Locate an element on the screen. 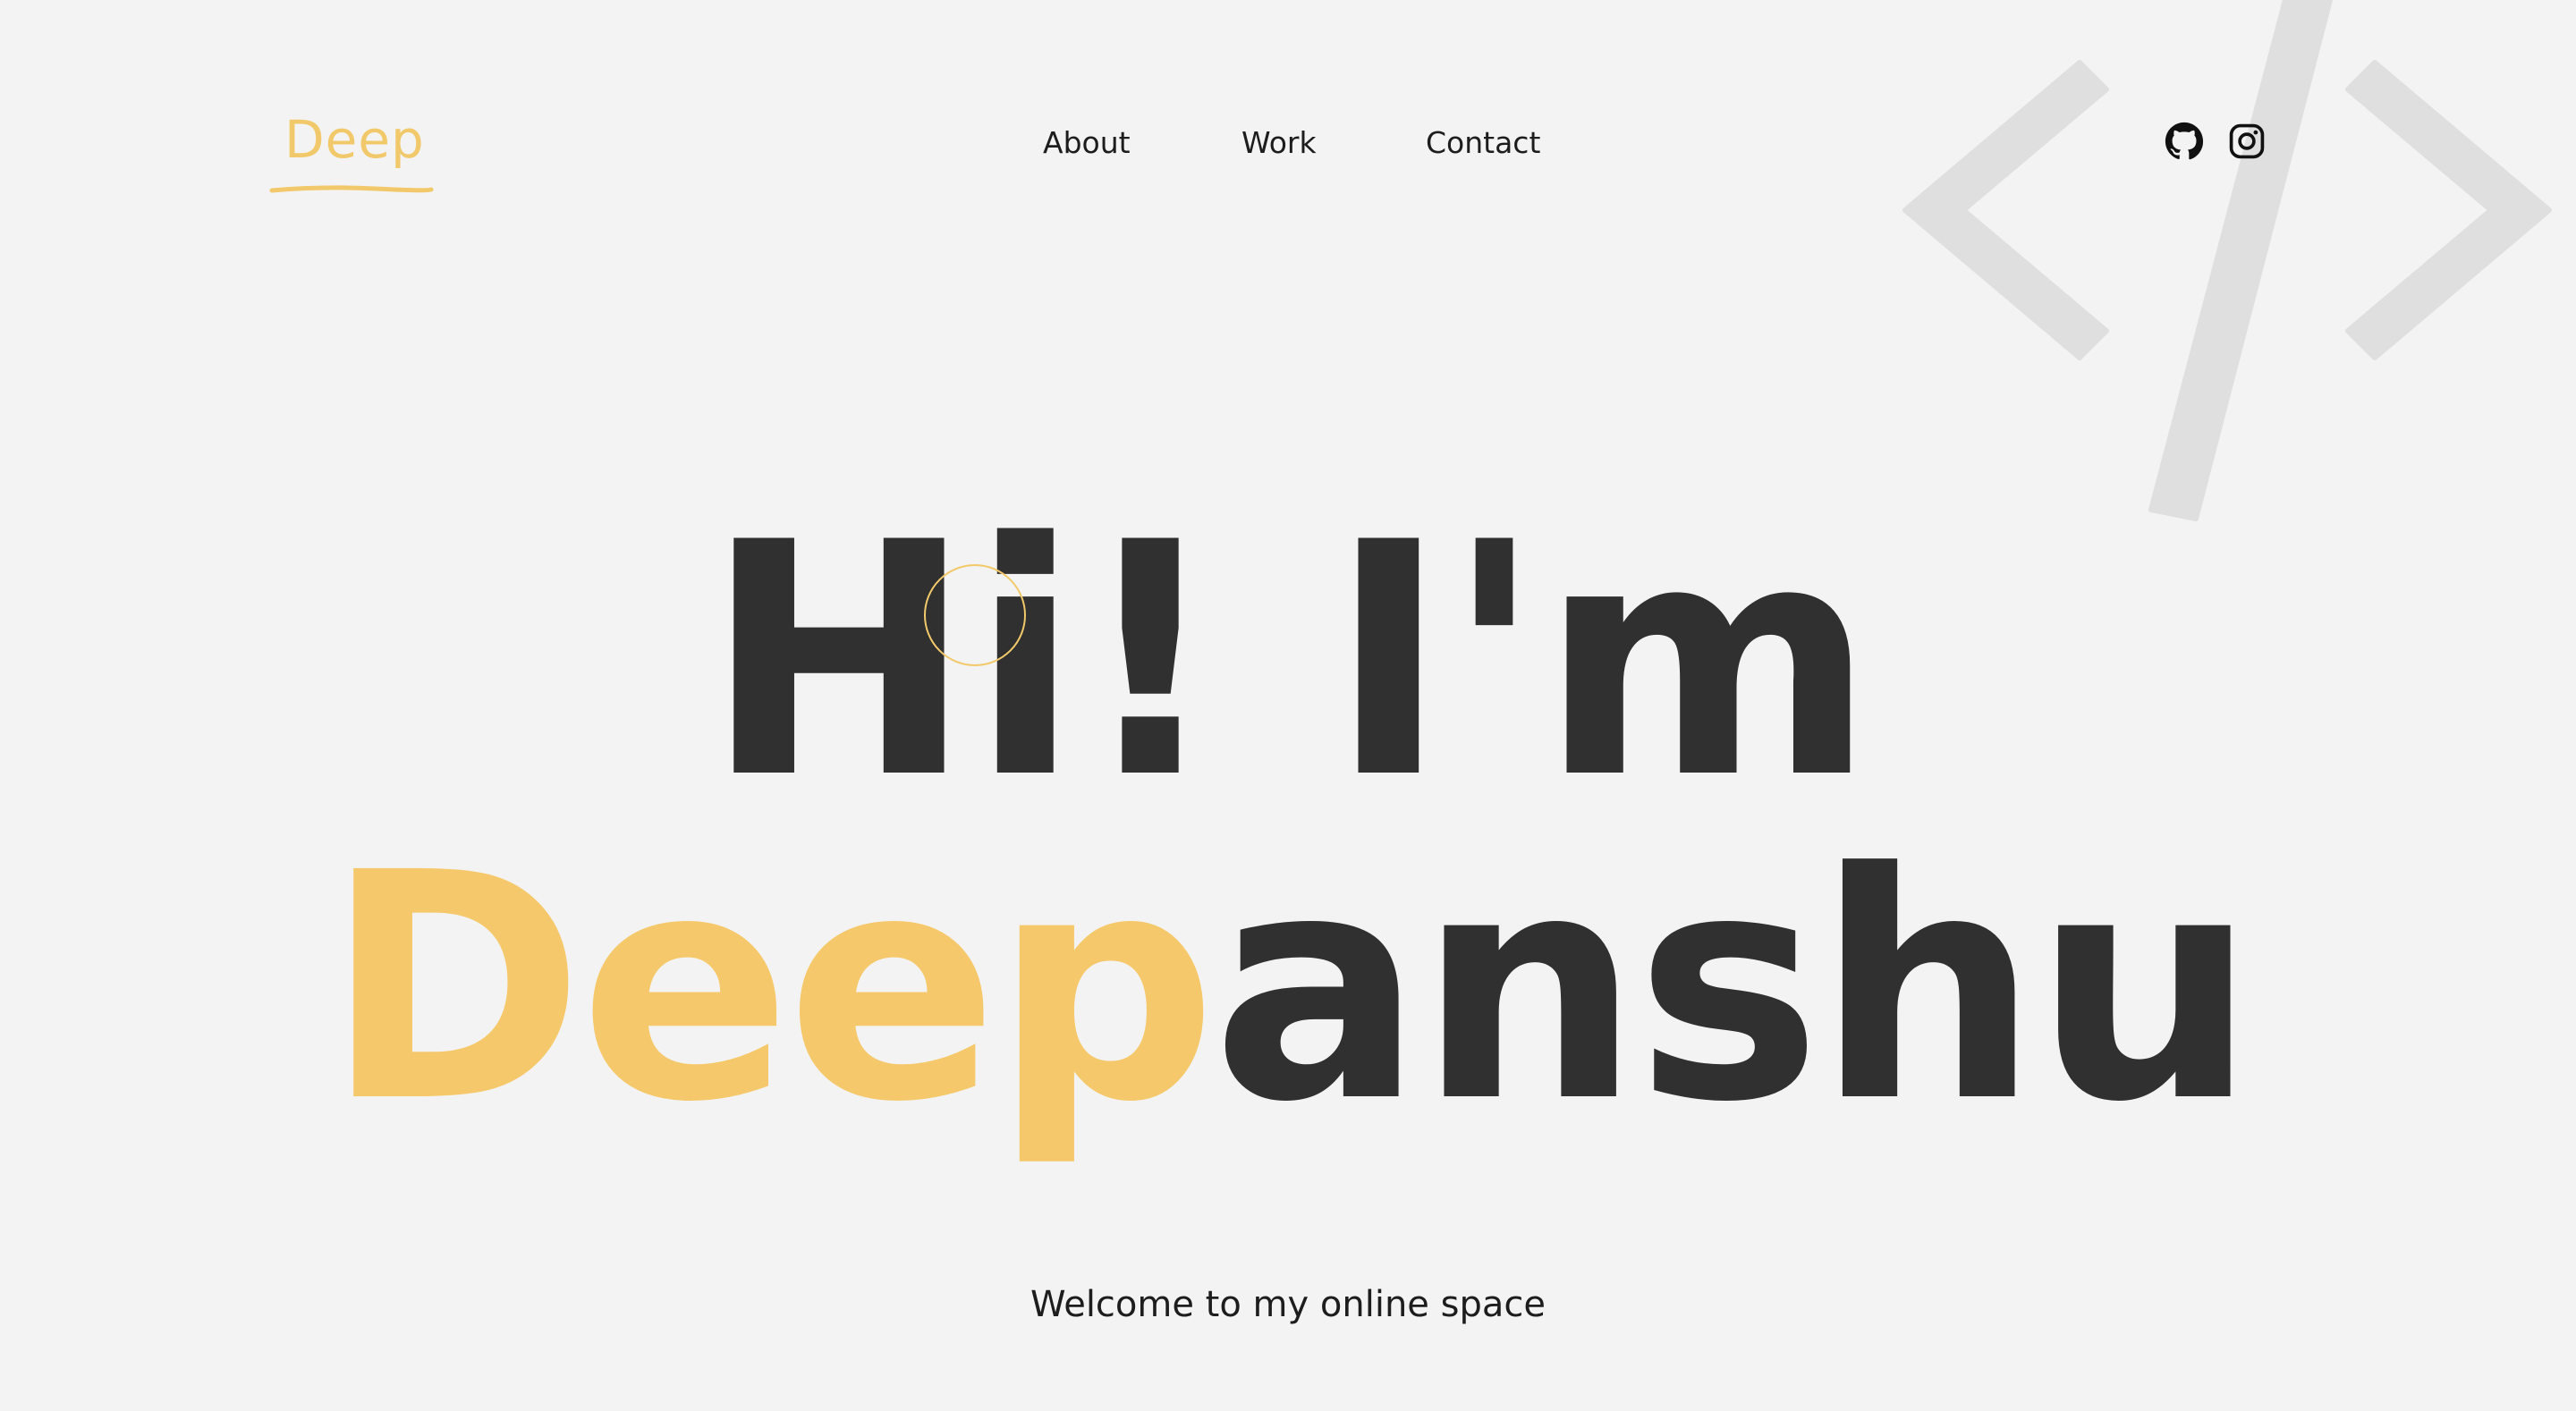 The width and height of the screenshot is (2576, 1411). nav-link-about: About is located at coordinates (1087, 142).